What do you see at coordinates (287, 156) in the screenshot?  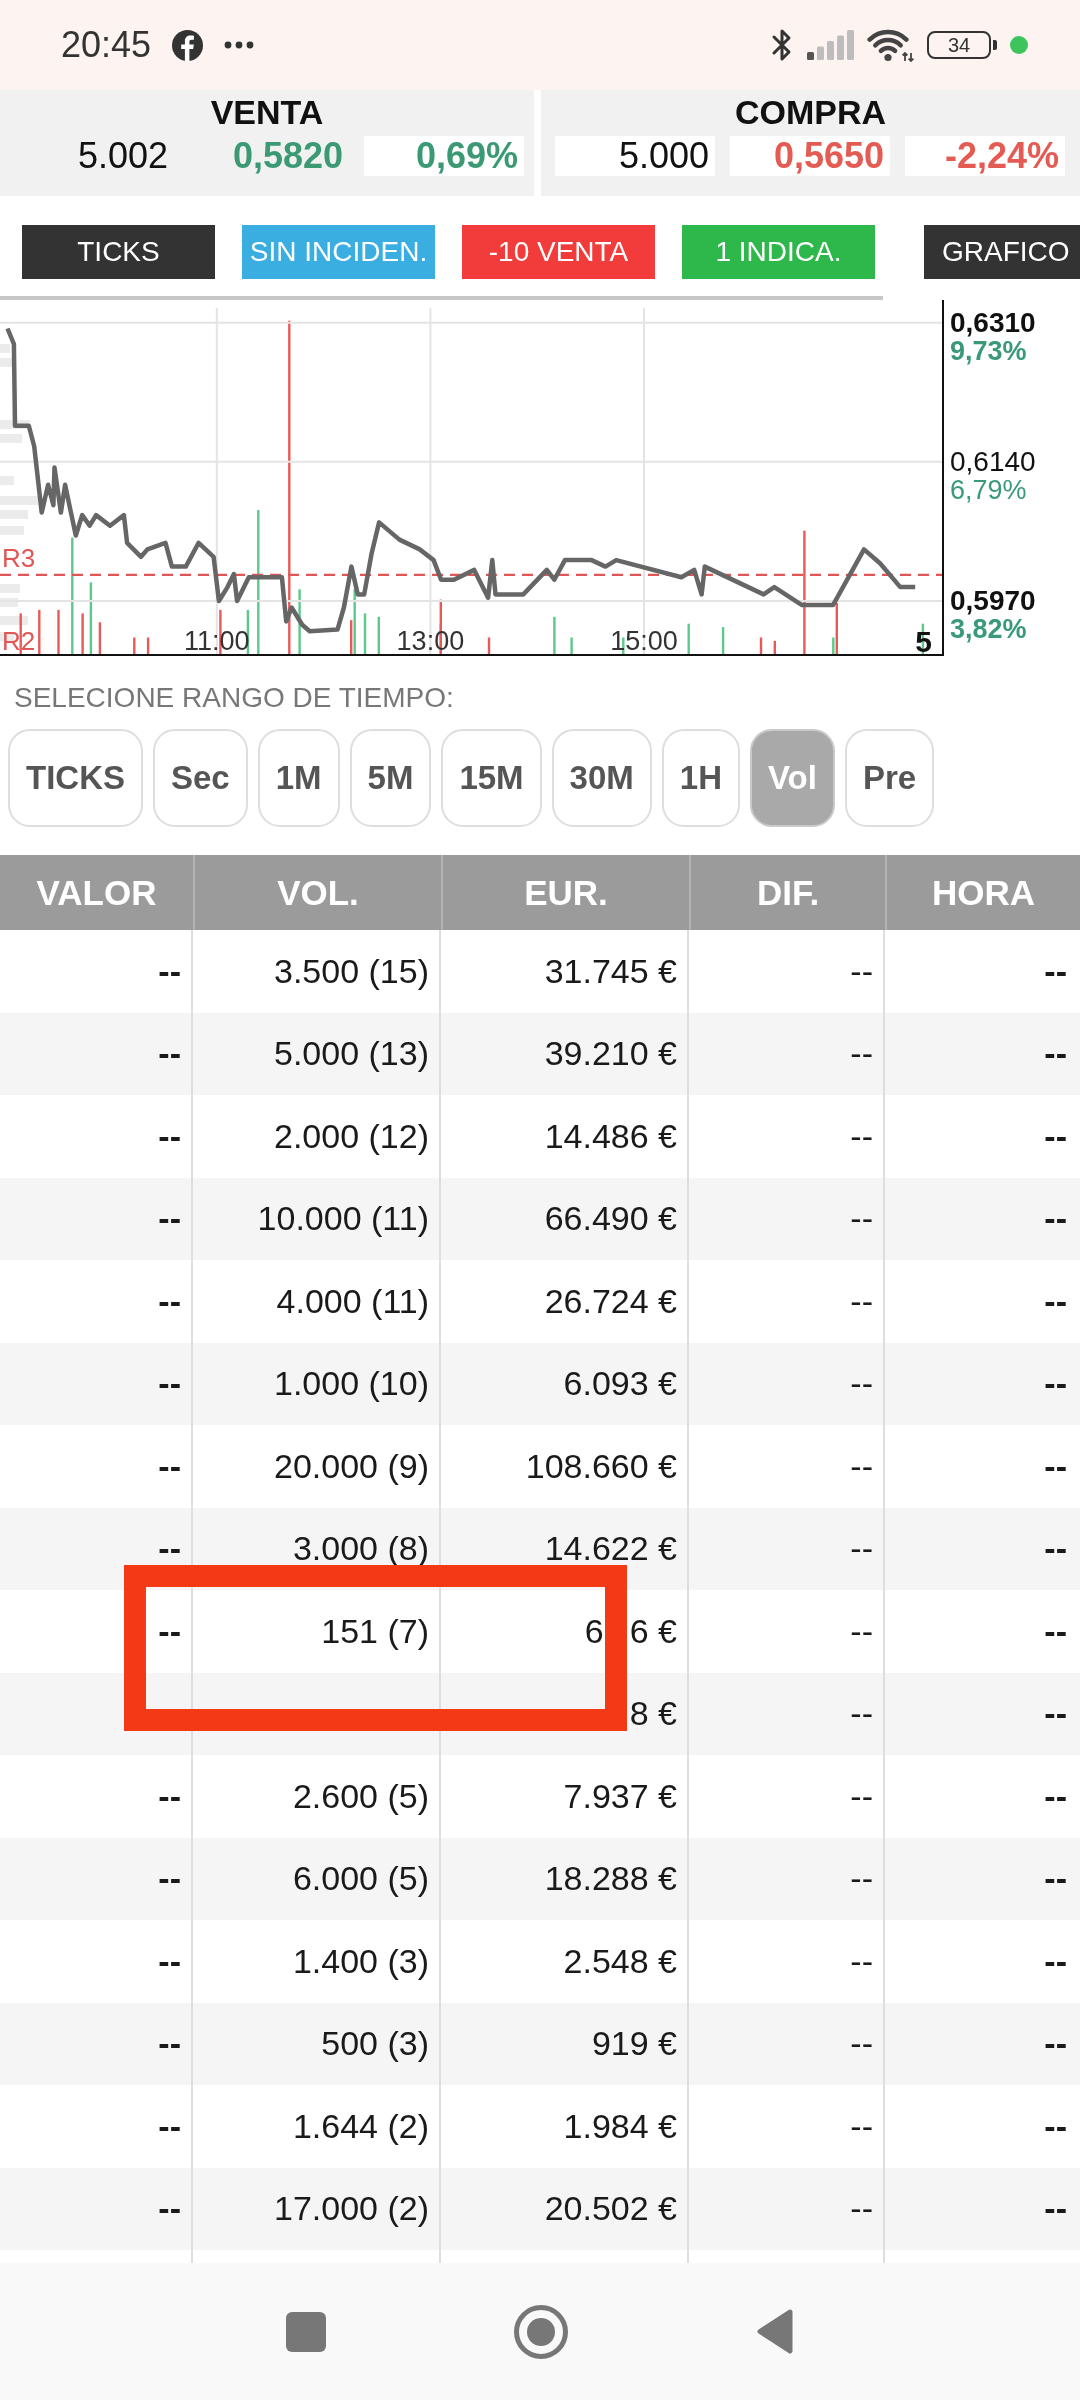 I see `quote-value: 0,5820` at bounding box center [287, 156].